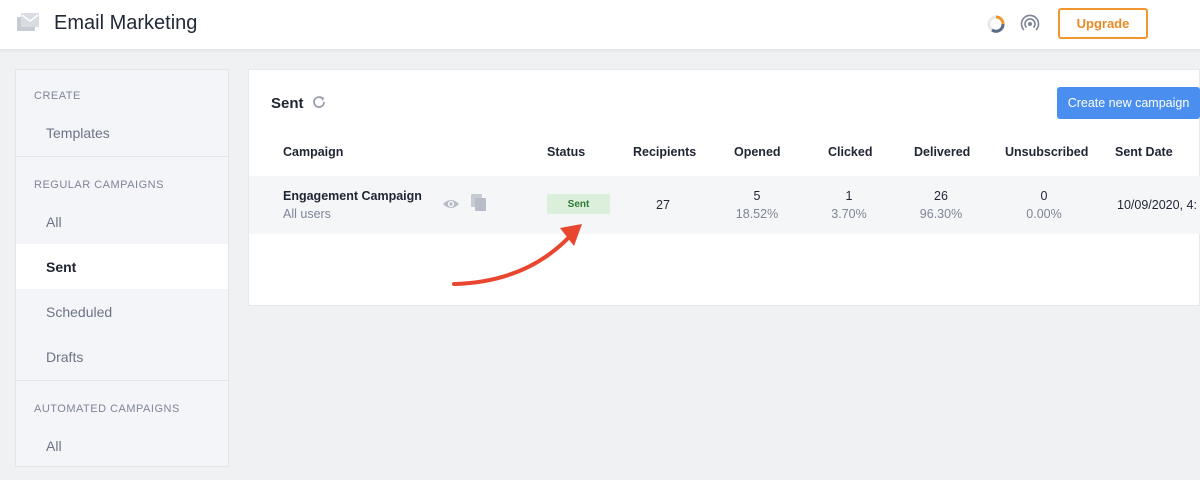  I want to click on sidebar-item-templates: Templates, so click(122, 132).